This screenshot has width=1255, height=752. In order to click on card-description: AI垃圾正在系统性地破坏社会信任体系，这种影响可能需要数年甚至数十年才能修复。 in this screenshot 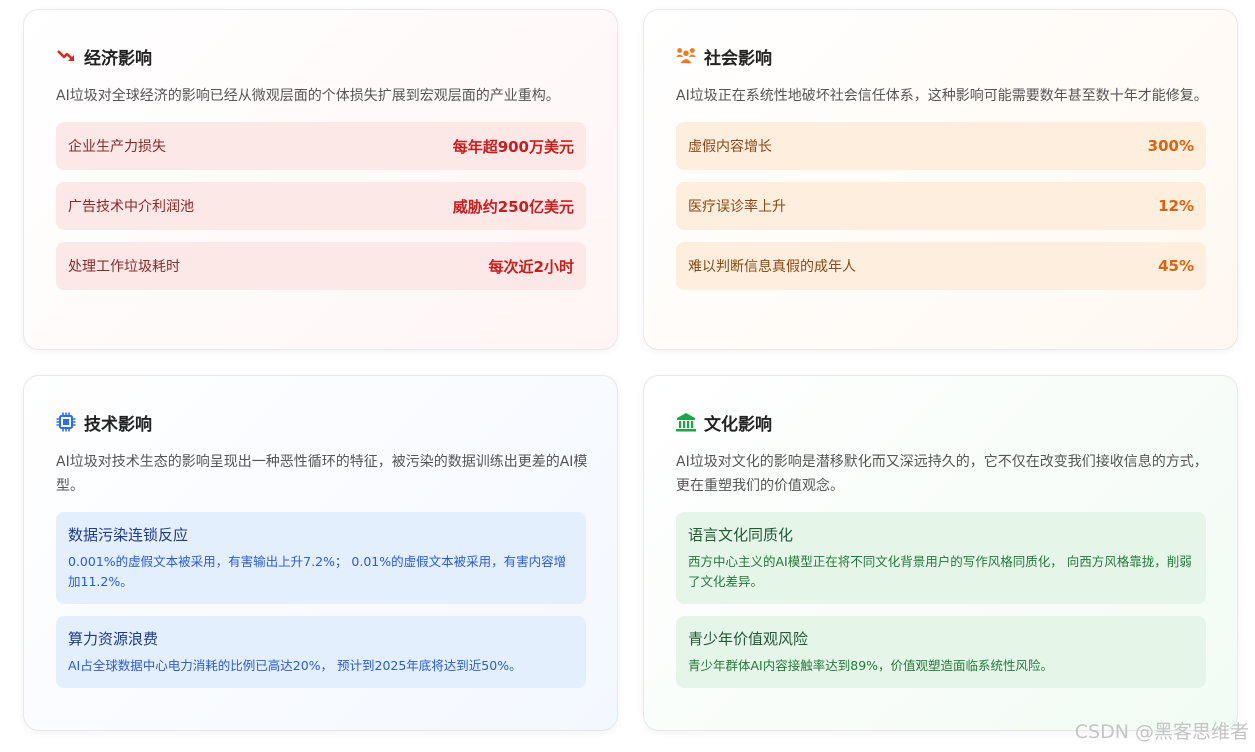, I will do `click(942, 96)`.